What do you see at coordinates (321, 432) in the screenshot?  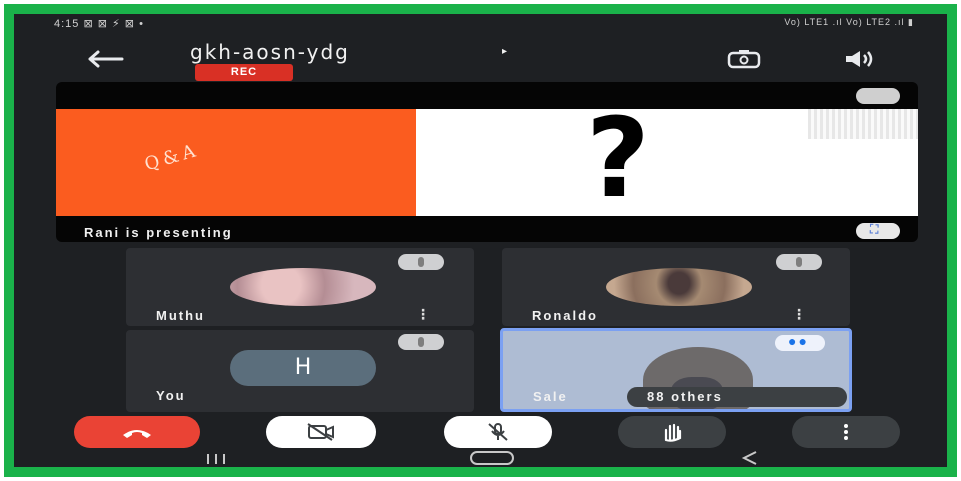 I see `camera-toggle-button` at bounding box center [321, 432].